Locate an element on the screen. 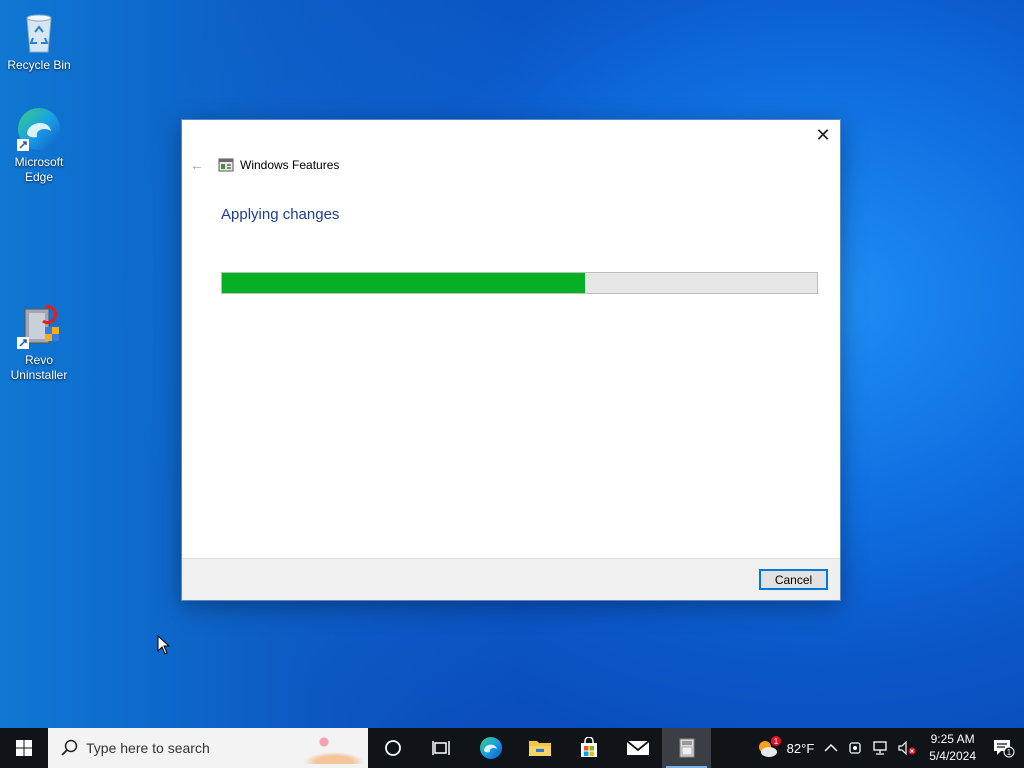 This screenshot has height=768, width=1024. weather-temp: 82°F is located at coordinates (800, 748).